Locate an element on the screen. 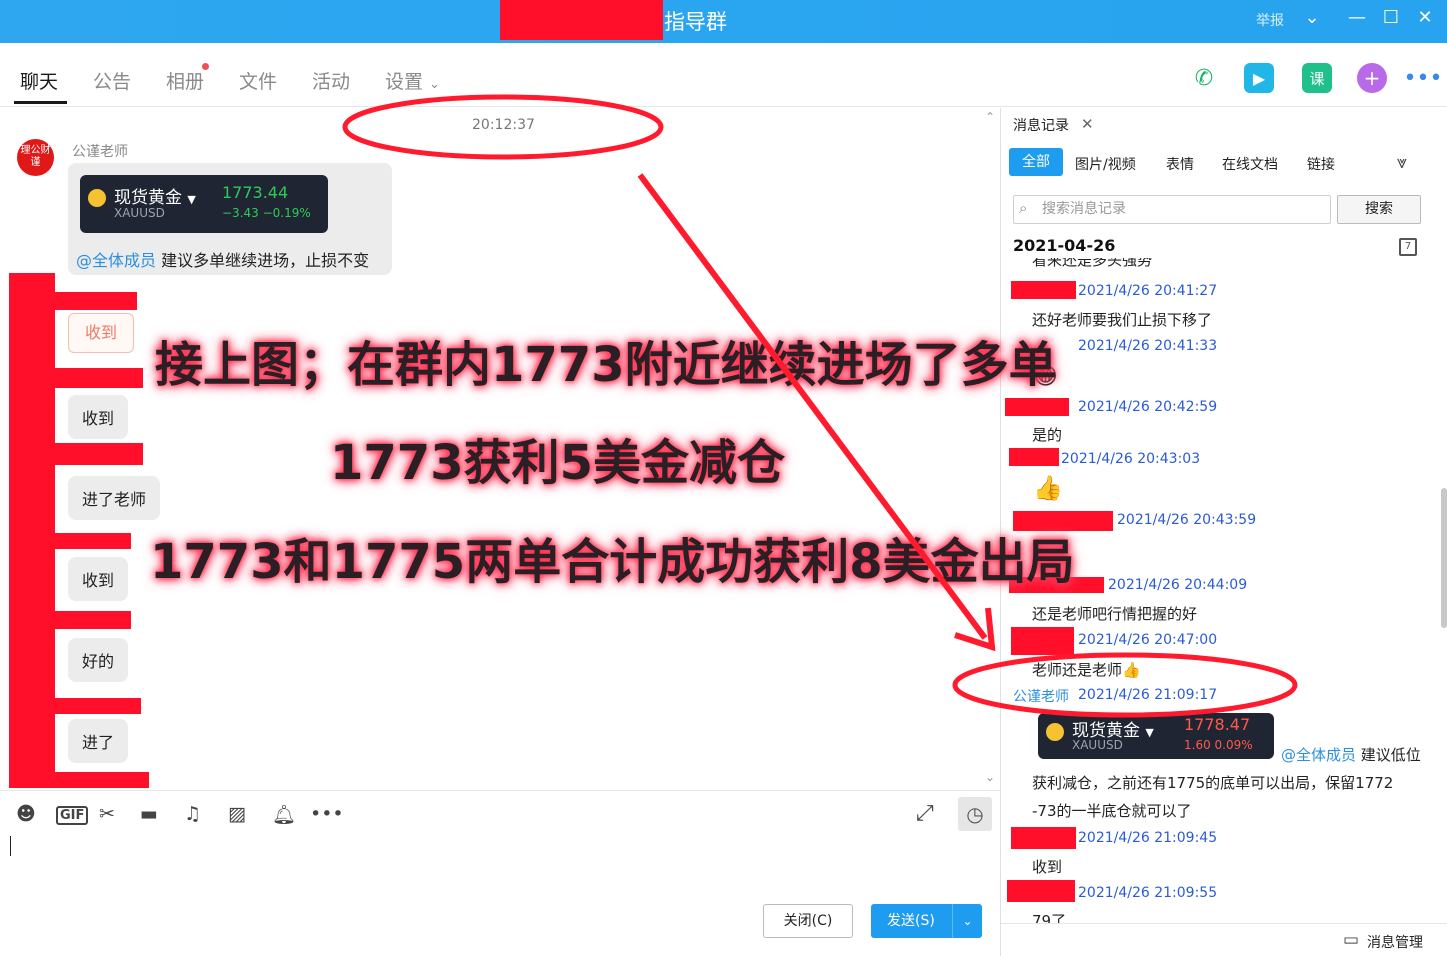 Image resolution: width=1447 pixels, height=956 pixels. tab-album: 相册 is located at coordinates (185, 80).